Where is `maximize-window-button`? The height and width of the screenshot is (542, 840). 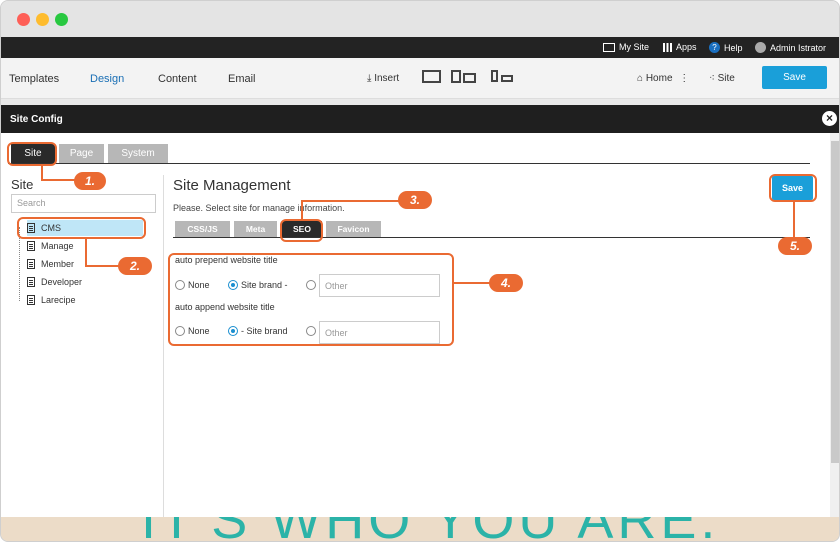 maximize-window-button is located at coordinates (61, 19).